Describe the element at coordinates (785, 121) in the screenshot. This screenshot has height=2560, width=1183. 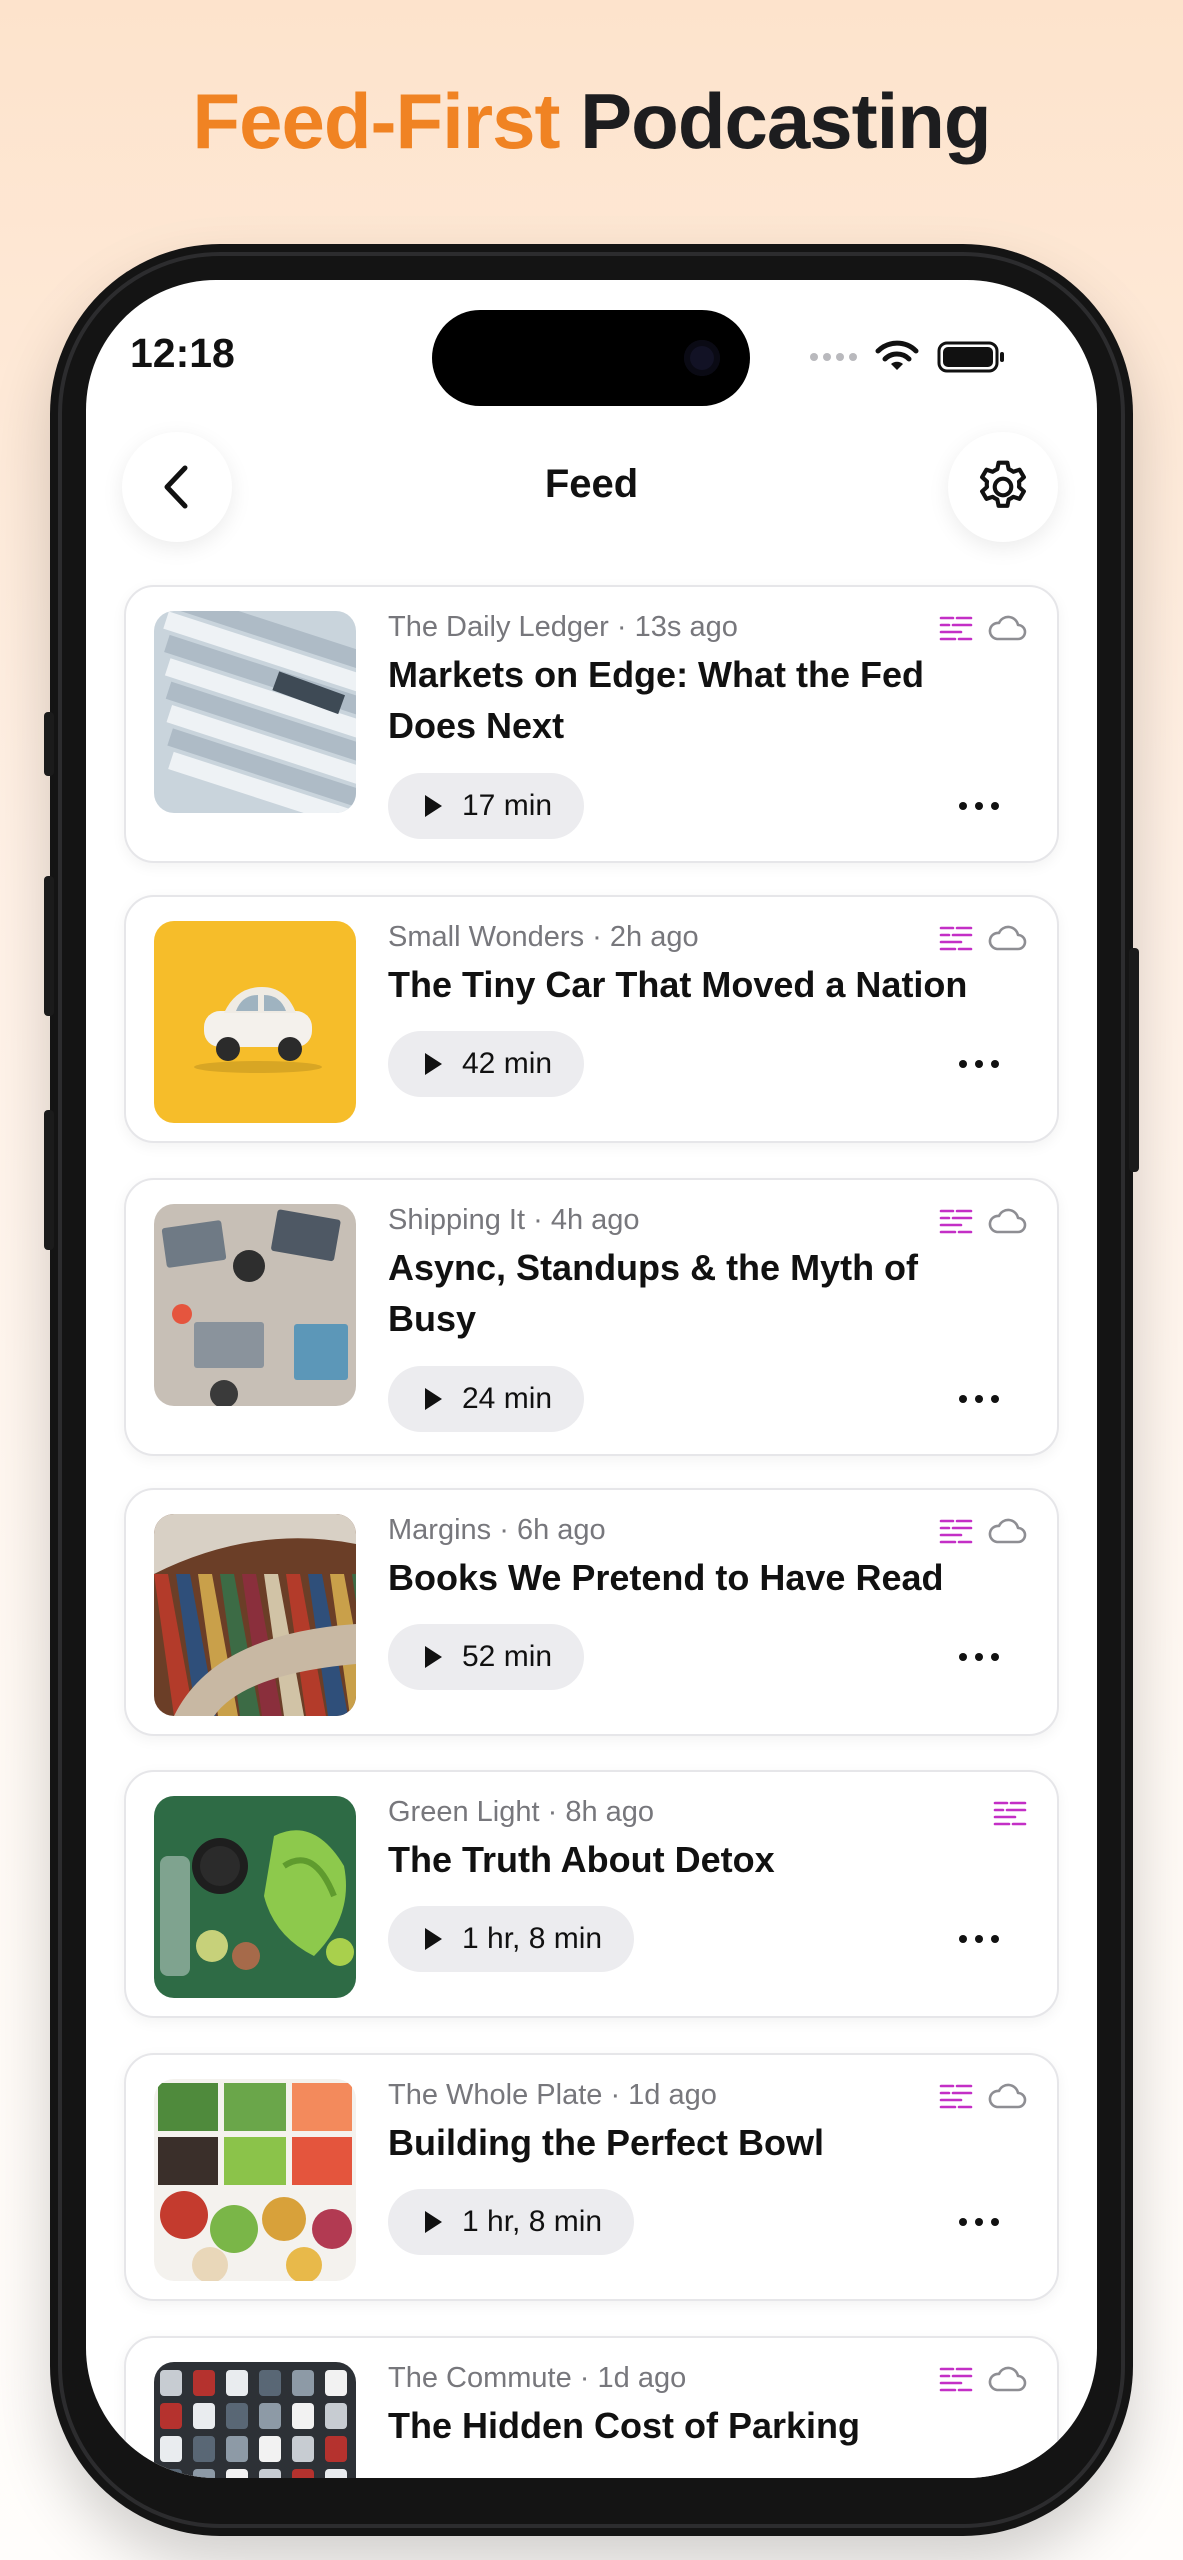
I see `headline-rest: Podcasting` at that location.